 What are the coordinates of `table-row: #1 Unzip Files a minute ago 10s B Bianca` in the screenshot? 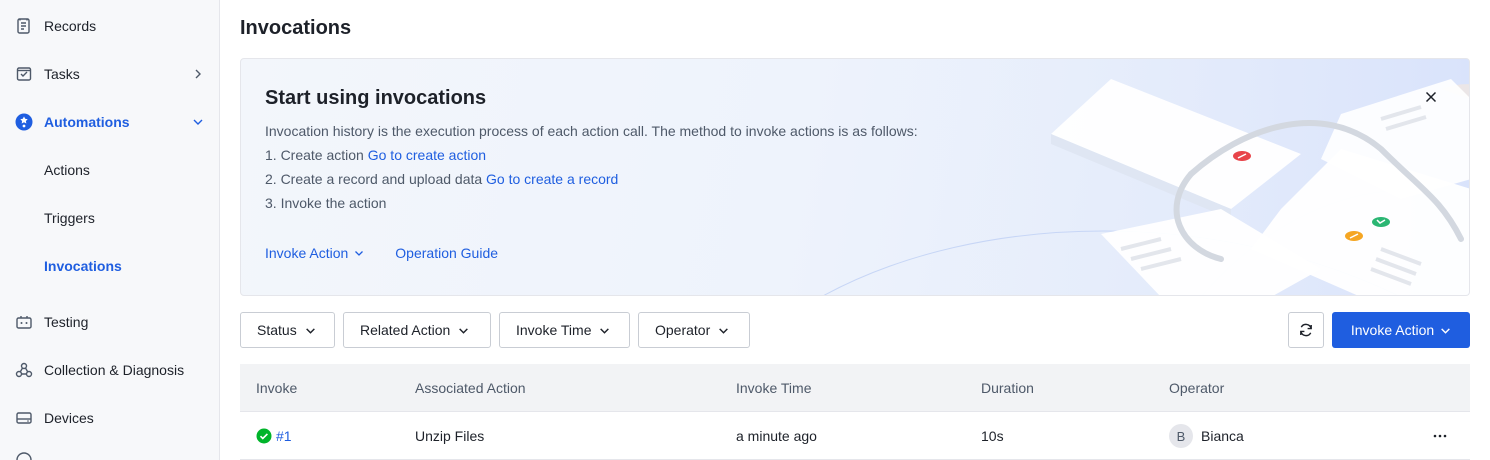 It's located at (855, 436).